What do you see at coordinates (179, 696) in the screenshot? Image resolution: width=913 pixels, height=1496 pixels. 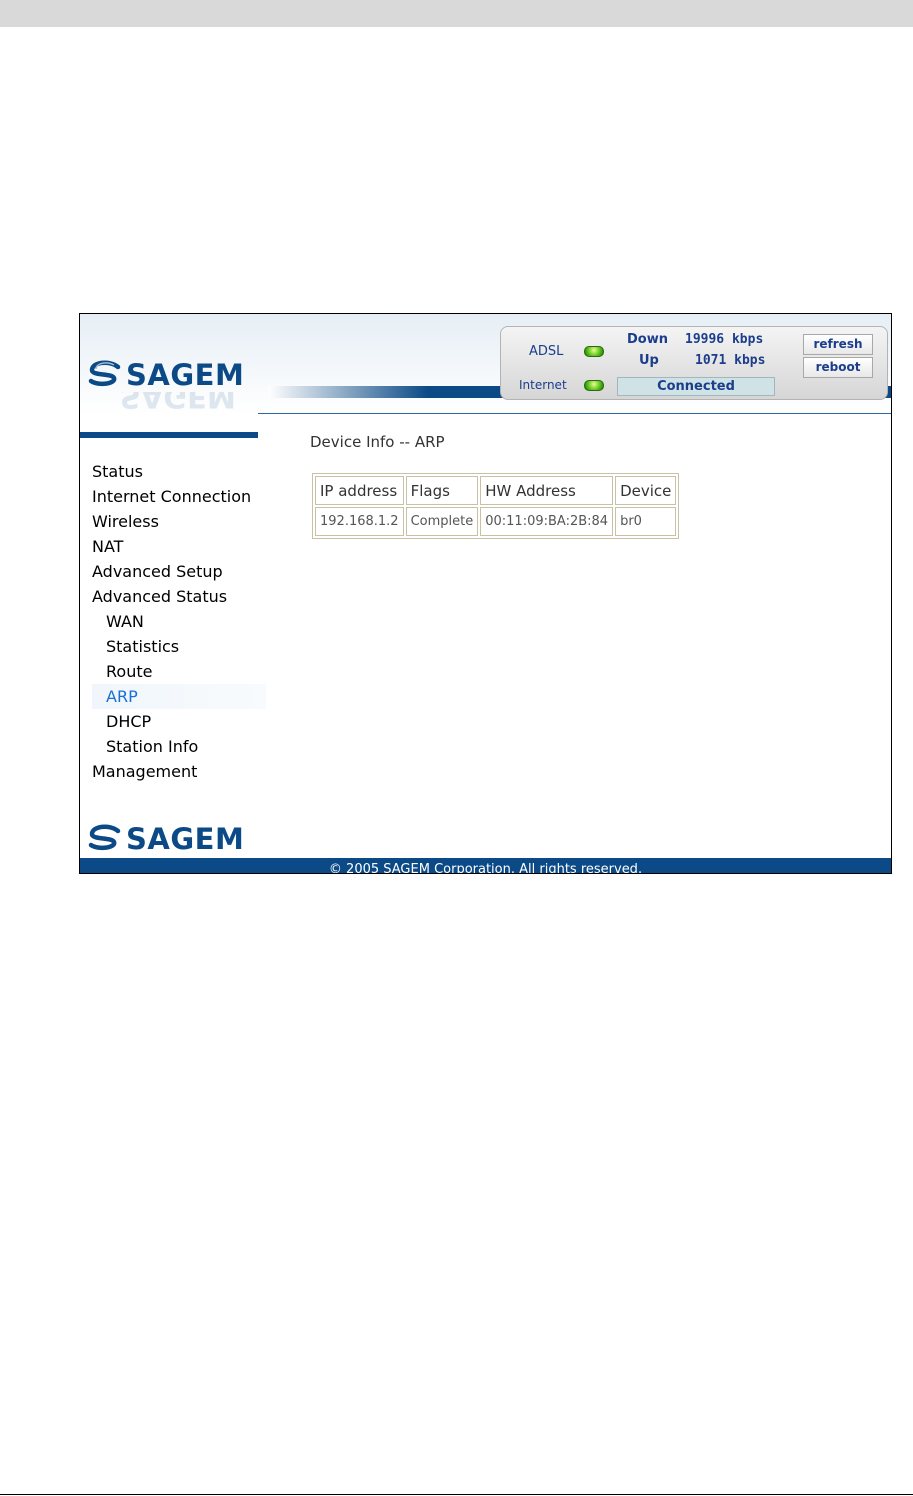 I see `sidebar-item-arp: ARP` at bounding box center [179, 696].